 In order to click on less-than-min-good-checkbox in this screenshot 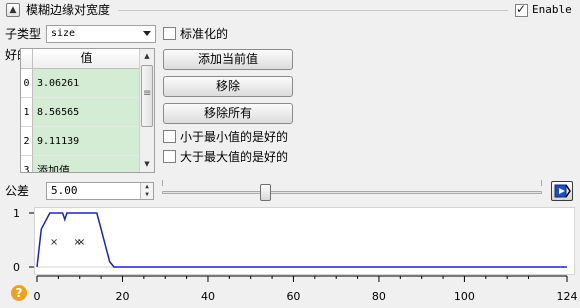, I will do `click(169, 136)`.